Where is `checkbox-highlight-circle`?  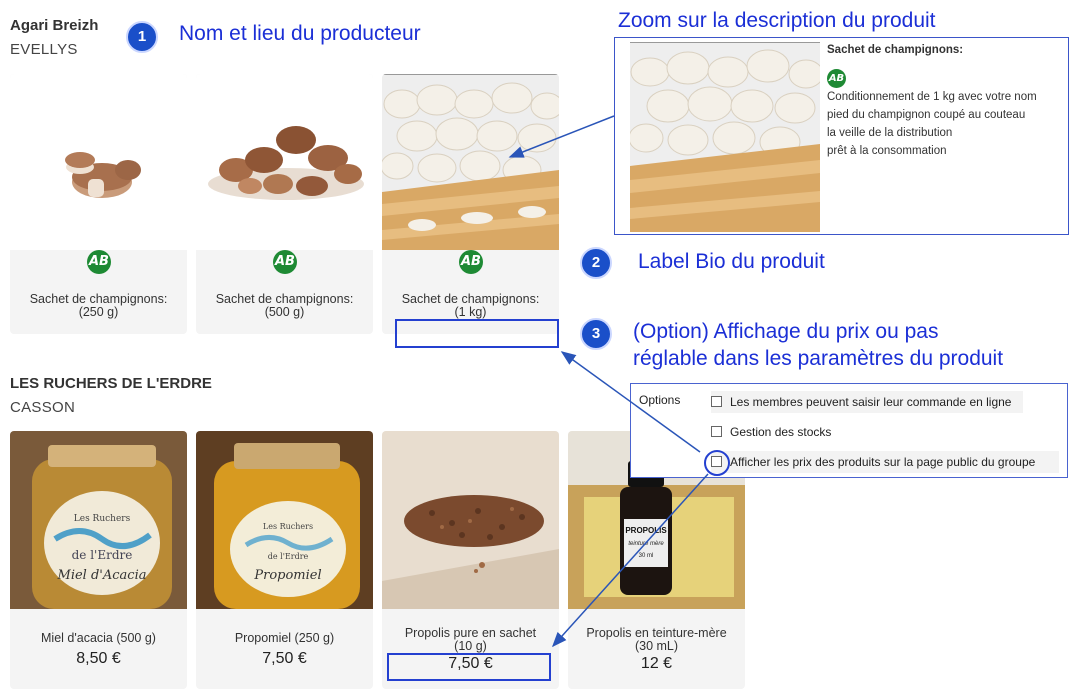 checkbox-highlight-circle is located at coordinates (717, 463).